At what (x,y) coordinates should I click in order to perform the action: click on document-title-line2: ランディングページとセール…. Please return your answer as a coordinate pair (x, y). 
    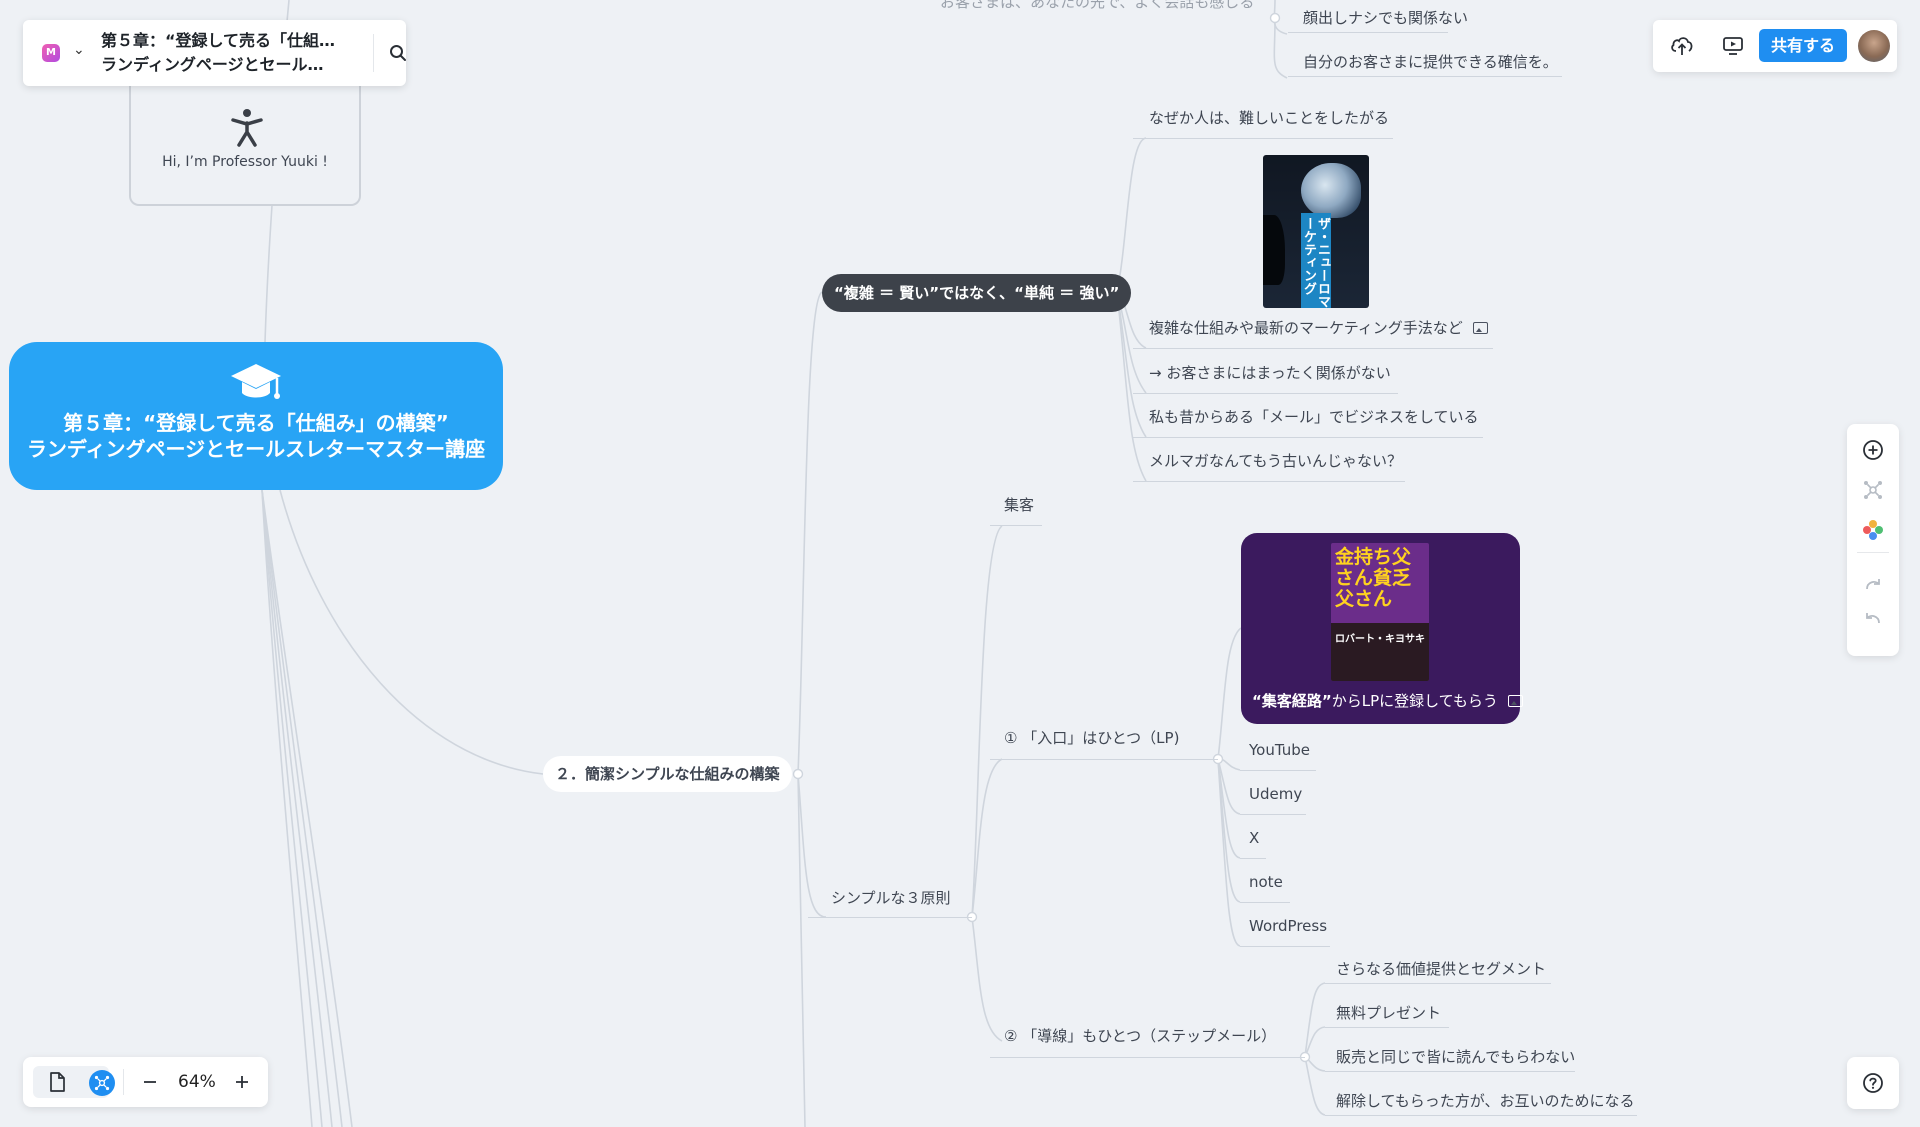
    Looking at the image, I should click on (212, 64).